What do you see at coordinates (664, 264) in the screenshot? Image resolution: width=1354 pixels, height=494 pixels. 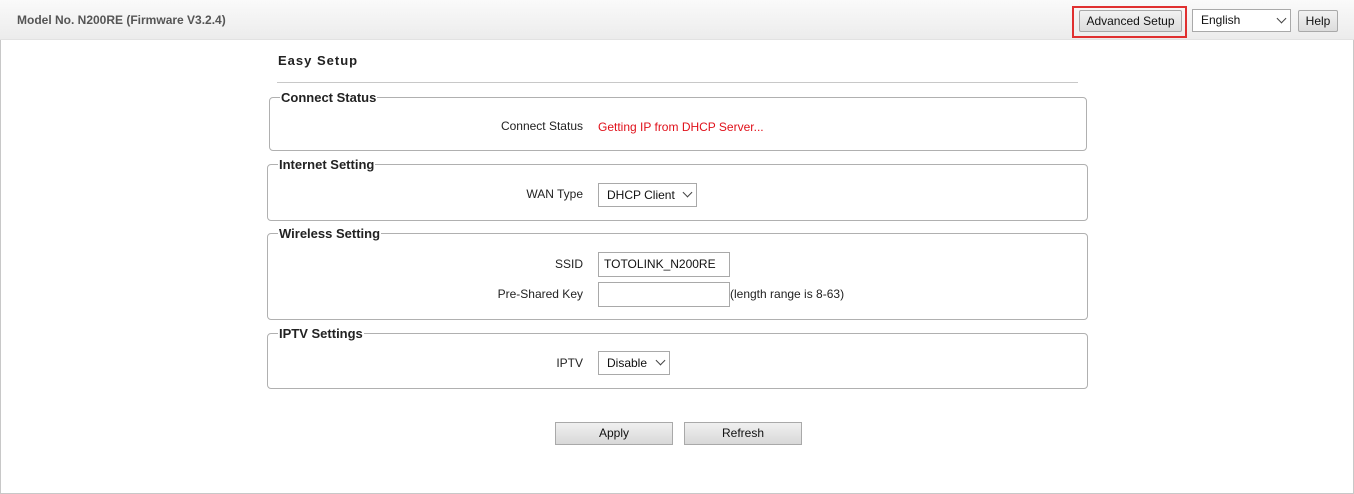 I see `ssid-input: TOTOLINK_N200RE` at bounding box center [664, 264].